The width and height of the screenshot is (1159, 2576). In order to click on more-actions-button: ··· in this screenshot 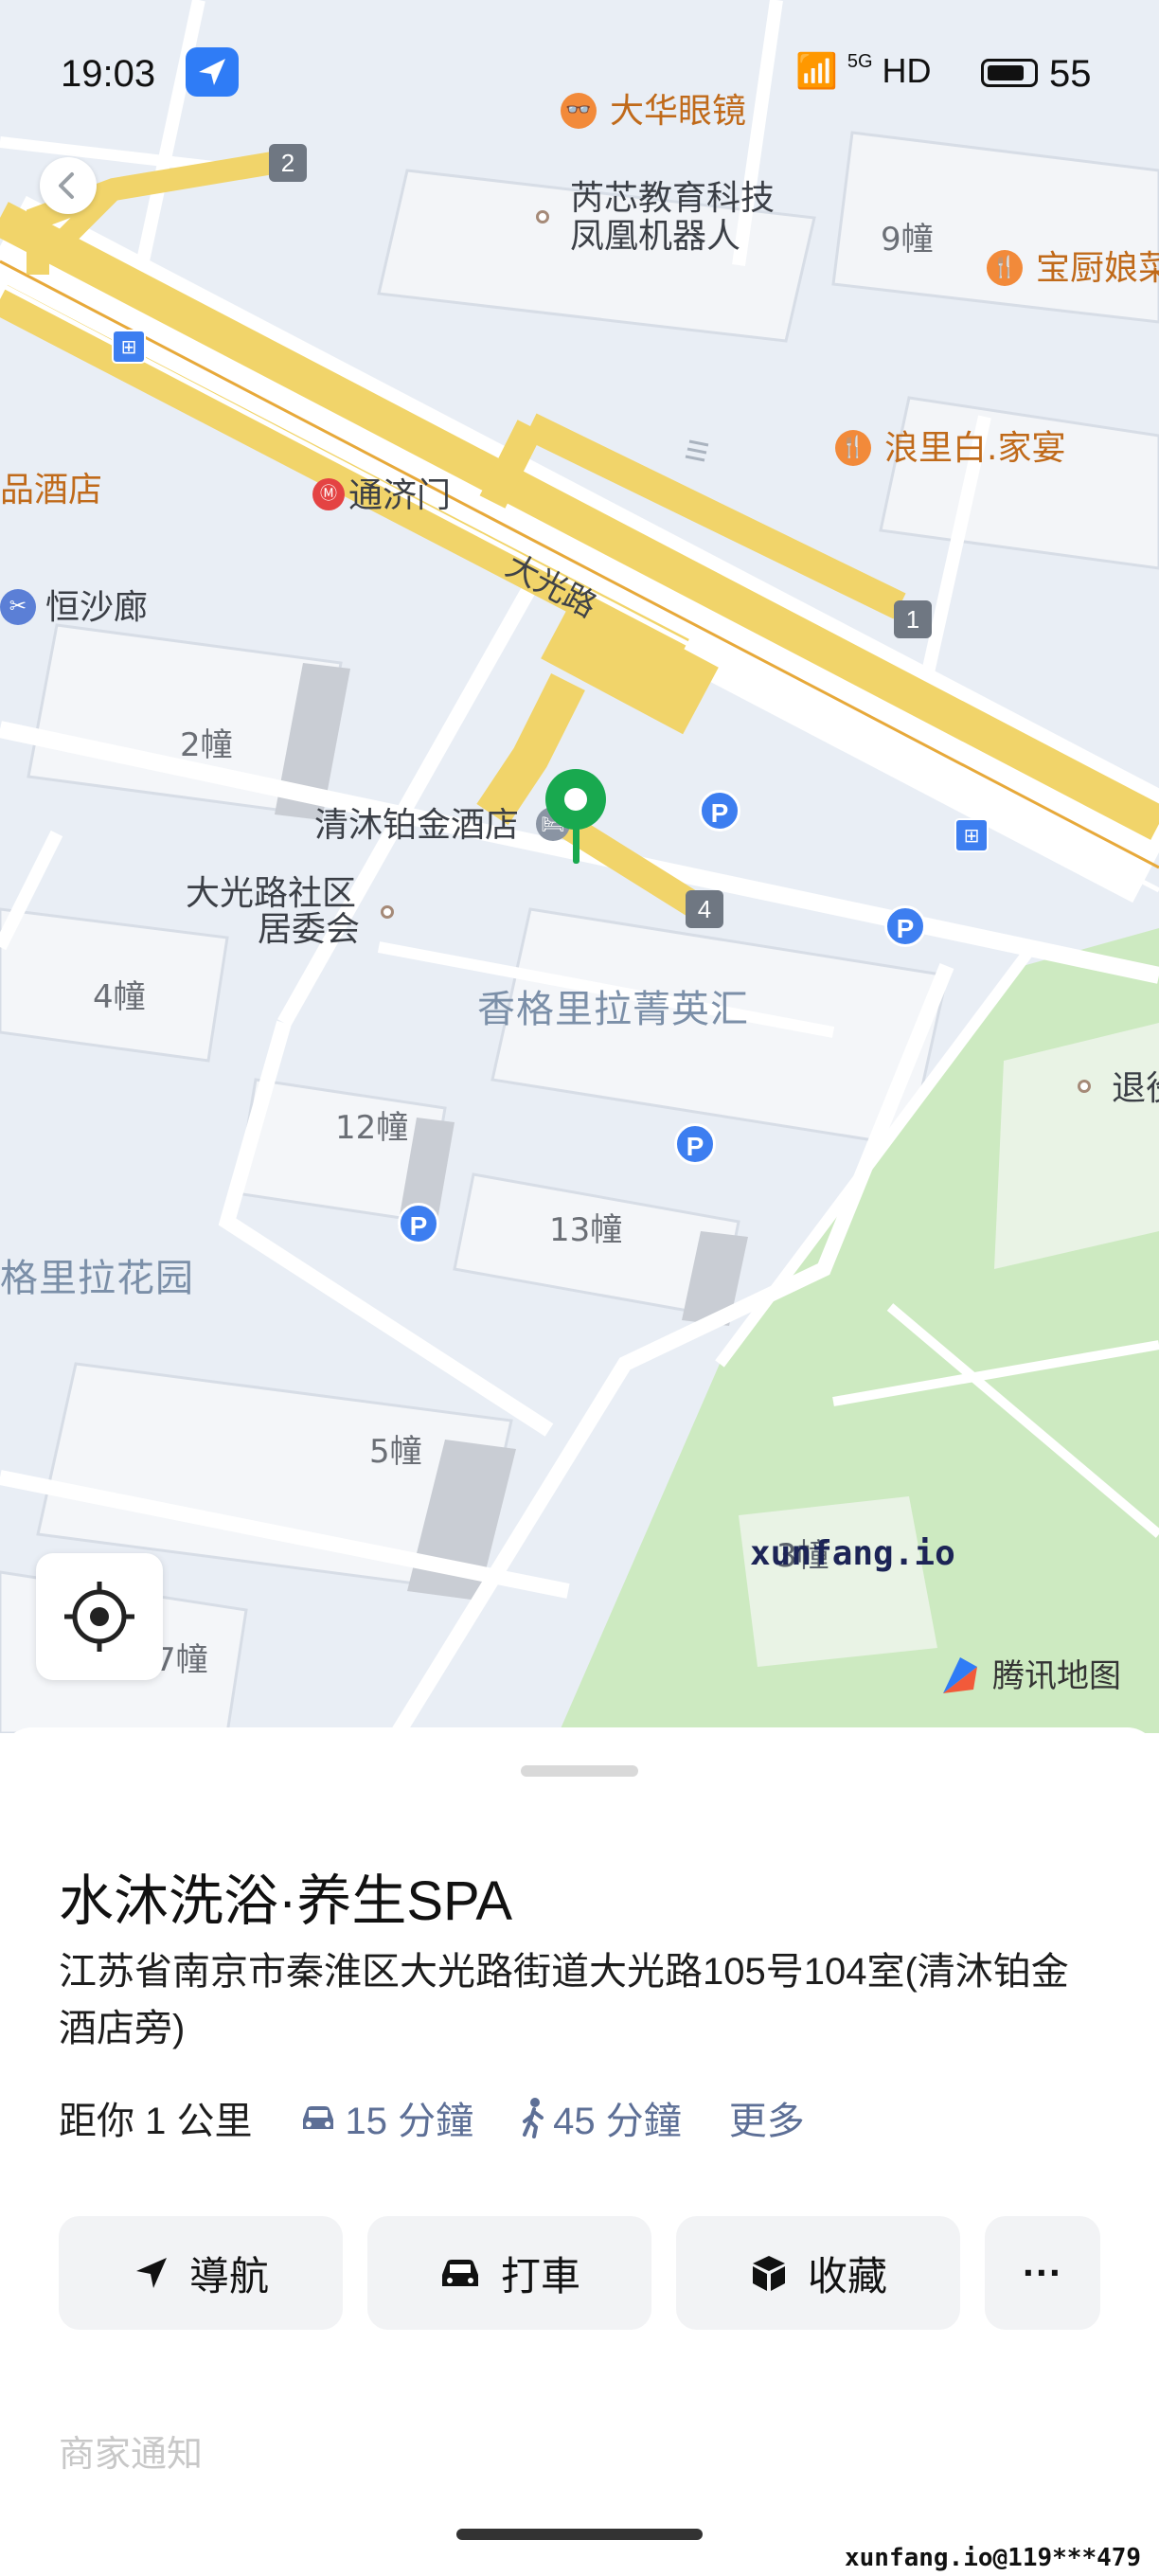, I will do `click(1042, 2273)`.